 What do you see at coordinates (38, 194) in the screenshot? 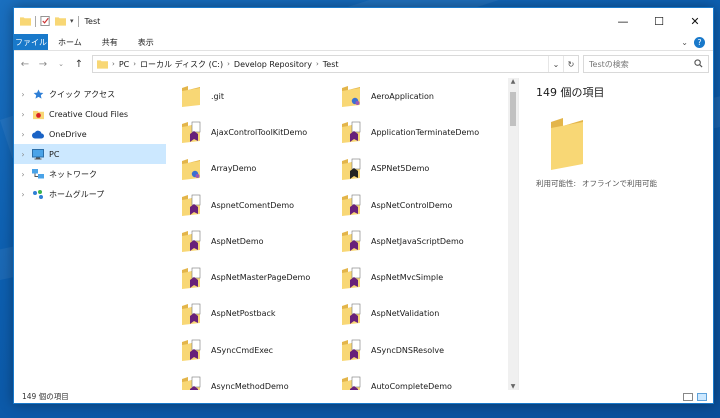
I see `homegroup-icon` at bounding box center [38, 194].